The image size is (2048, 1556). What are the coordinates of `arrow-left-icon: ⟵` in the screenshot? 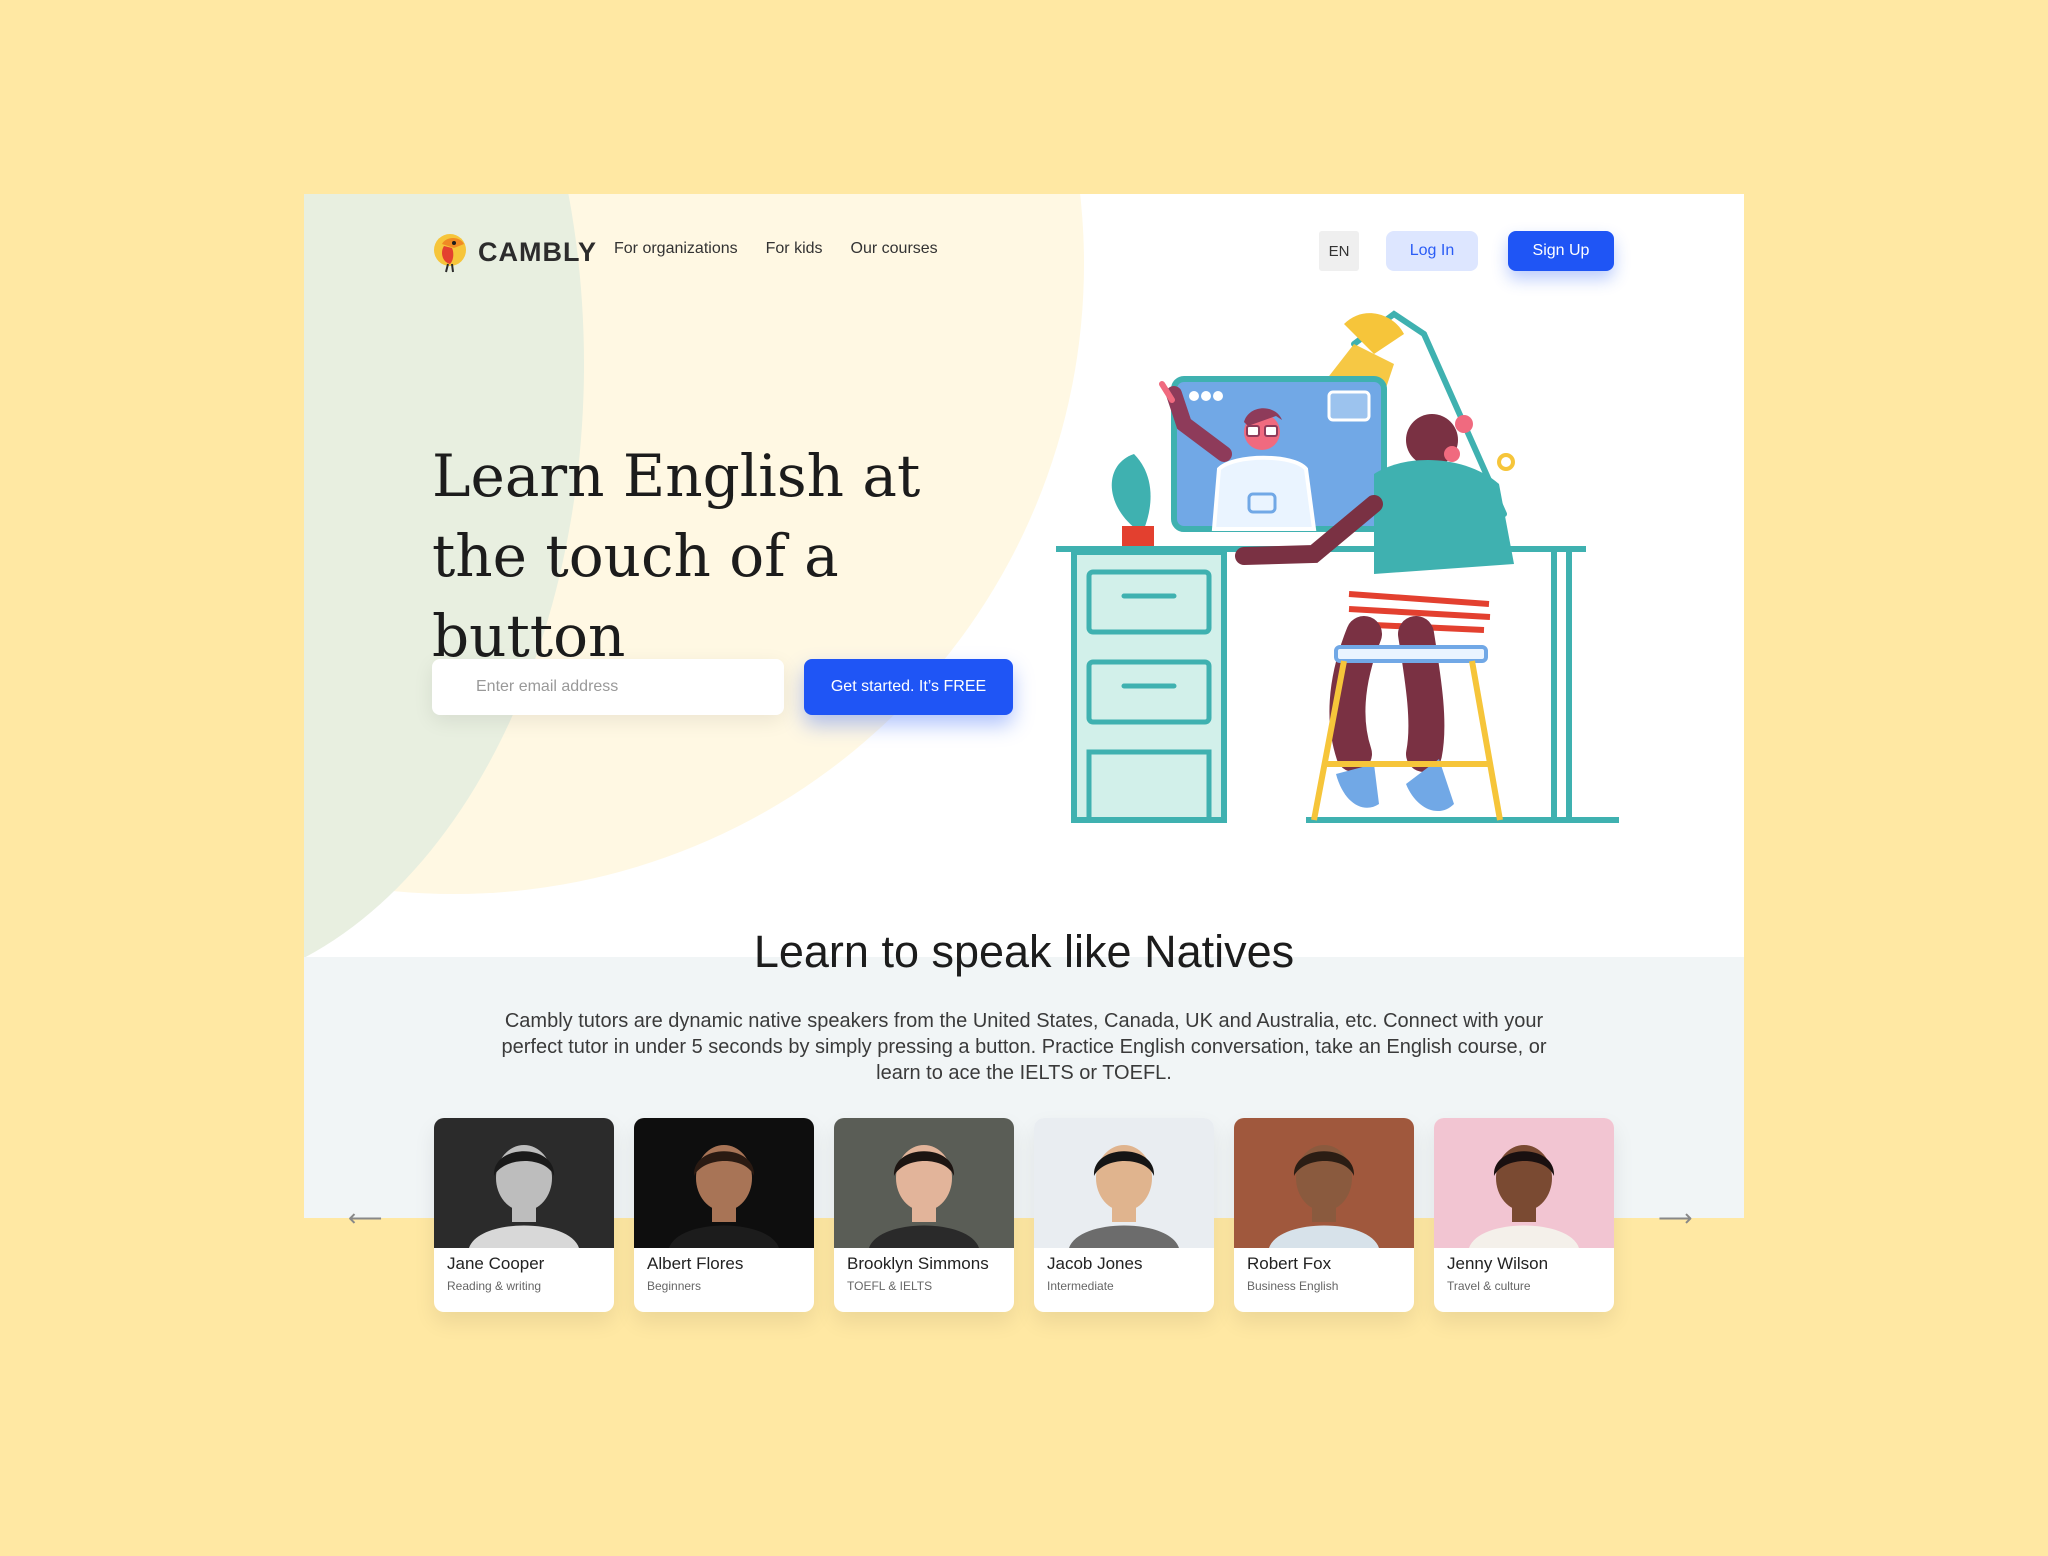 It's located at (365, 1218).